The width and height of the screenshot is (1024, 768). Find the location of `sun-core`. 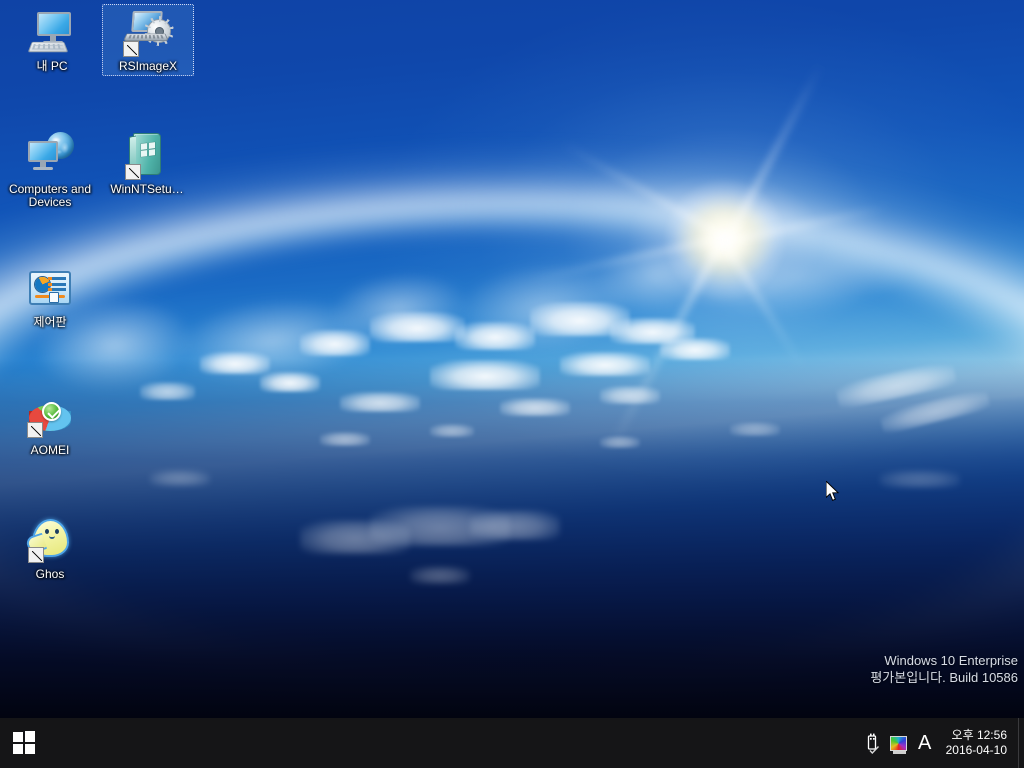

sun-core is located at coordinates (725, 240).